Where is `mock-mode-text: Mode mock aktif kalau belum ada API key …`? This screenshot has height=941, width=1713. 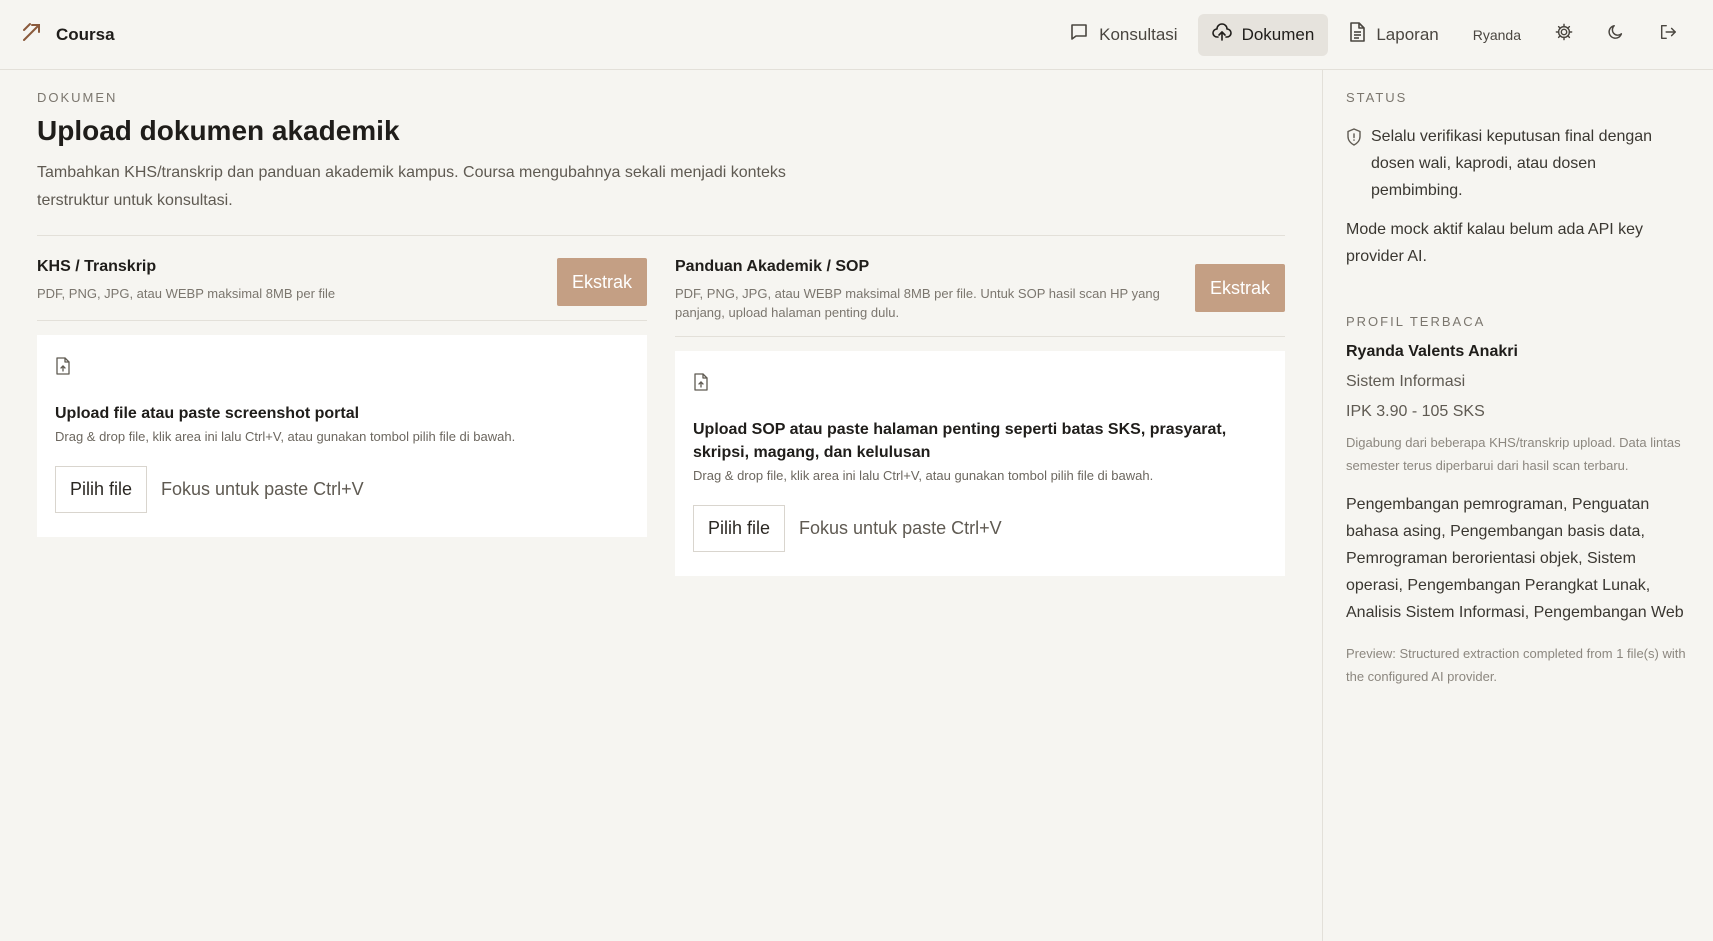 mock-mode-text: Mode mock aktif kalau belum ada API key … is located at coordinates (1495, 243).